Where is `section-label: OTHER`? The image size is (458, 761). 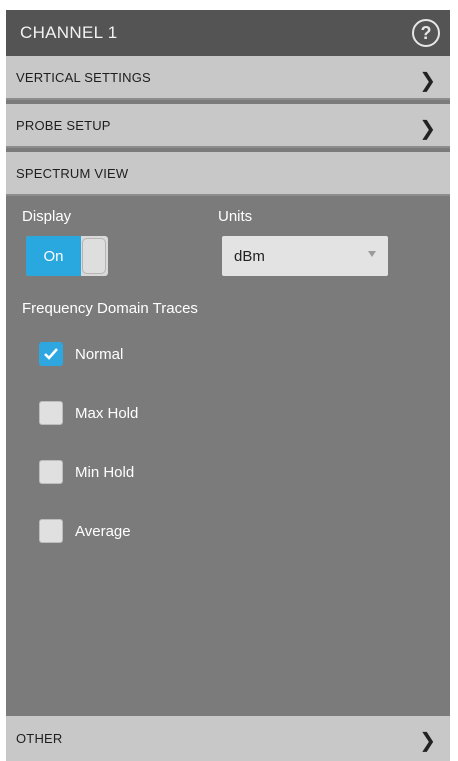 section-label: OTHER is located at coordinates (39, 738).